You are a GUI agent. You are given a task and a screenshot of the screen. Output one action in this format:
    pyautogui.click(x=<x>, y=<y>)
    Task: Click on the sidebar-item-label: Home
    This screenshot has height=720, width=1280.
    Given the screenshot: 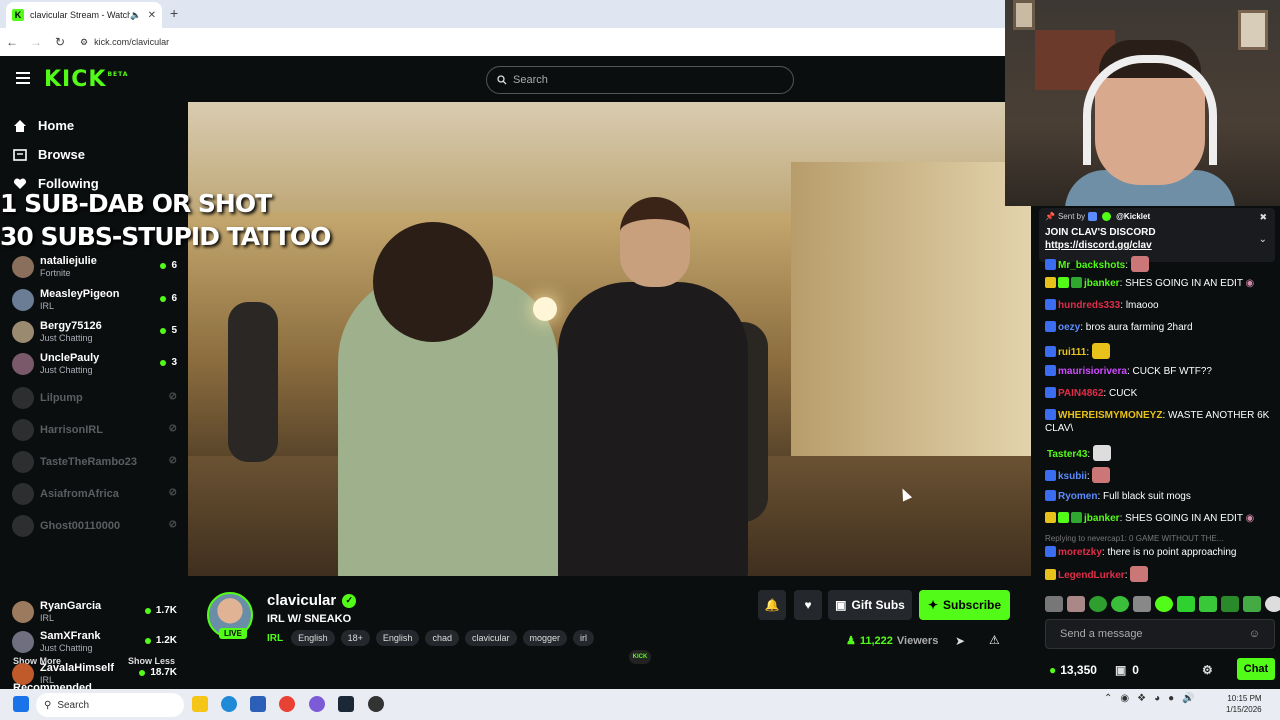 What is the action you would take?
    pyautogui.click(x=56, y=125)
    